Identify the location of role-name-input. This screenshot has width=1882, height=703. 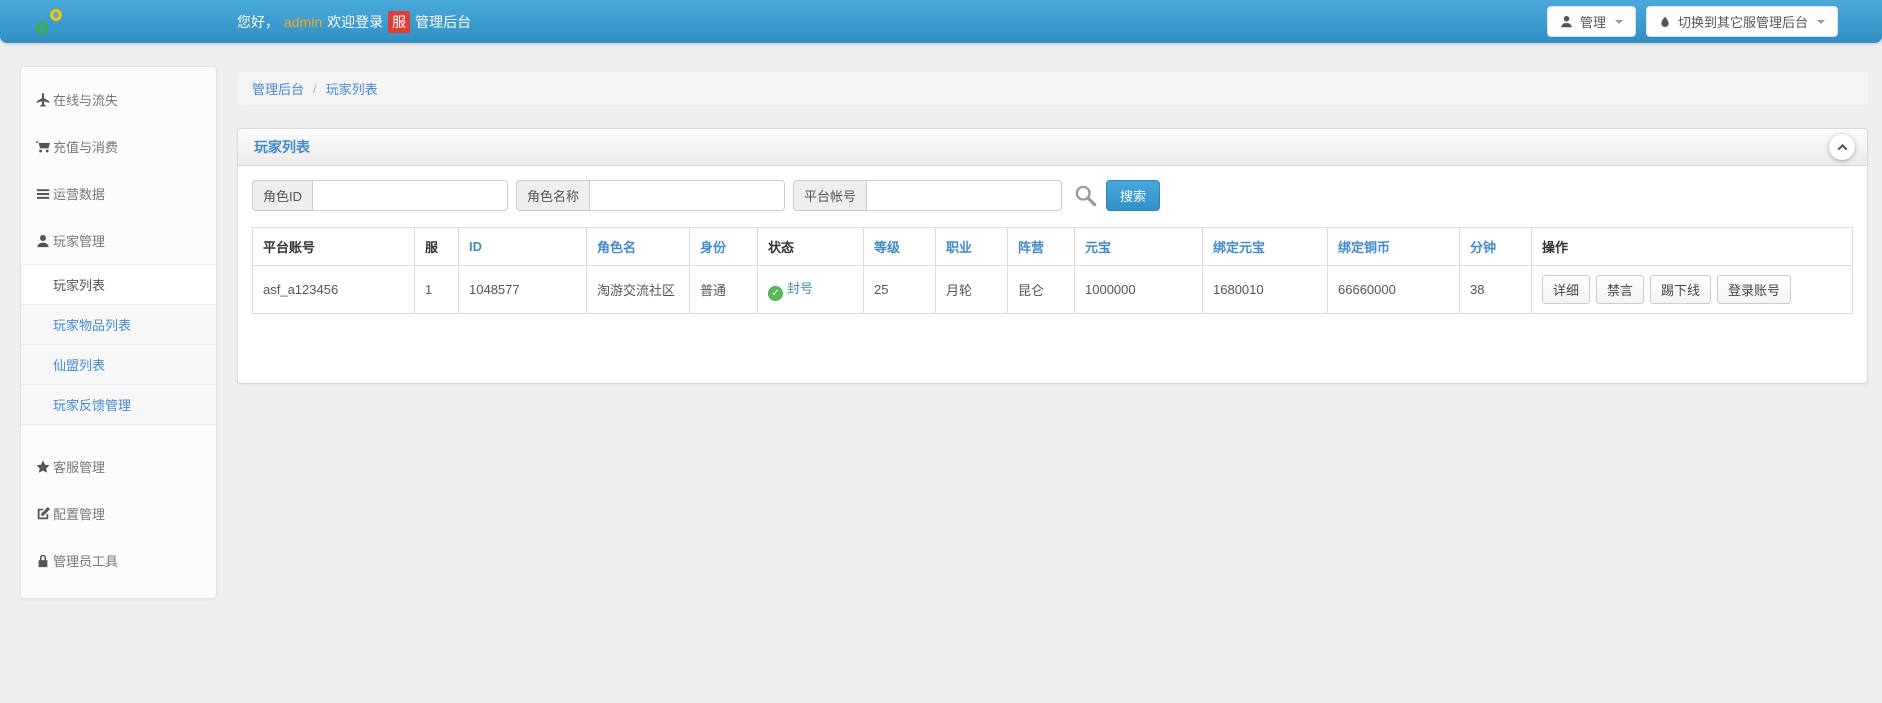
(687, 195).